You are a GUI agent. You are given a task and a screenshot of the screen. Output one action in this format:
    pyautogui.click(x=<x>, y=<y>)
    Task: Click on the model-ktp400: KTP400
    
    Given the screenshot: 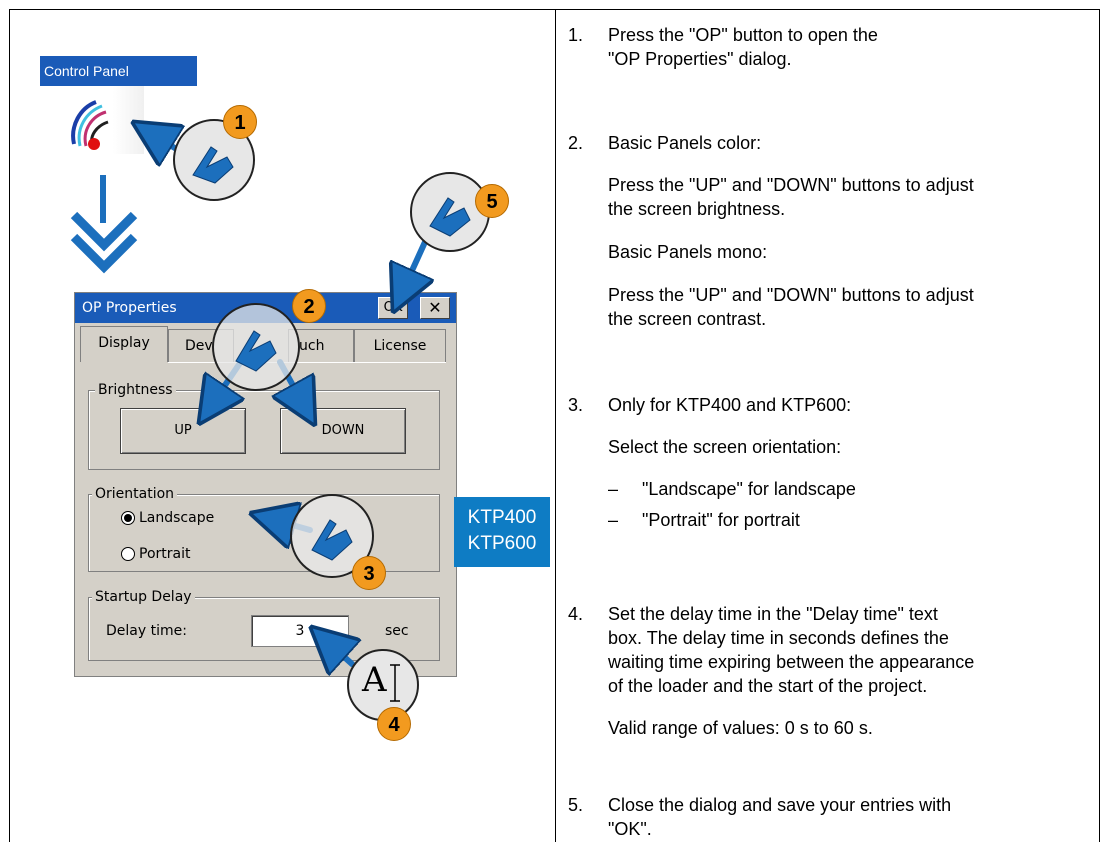 What is the action you would take?
    pyautogui.click(x=502, y=517)
    